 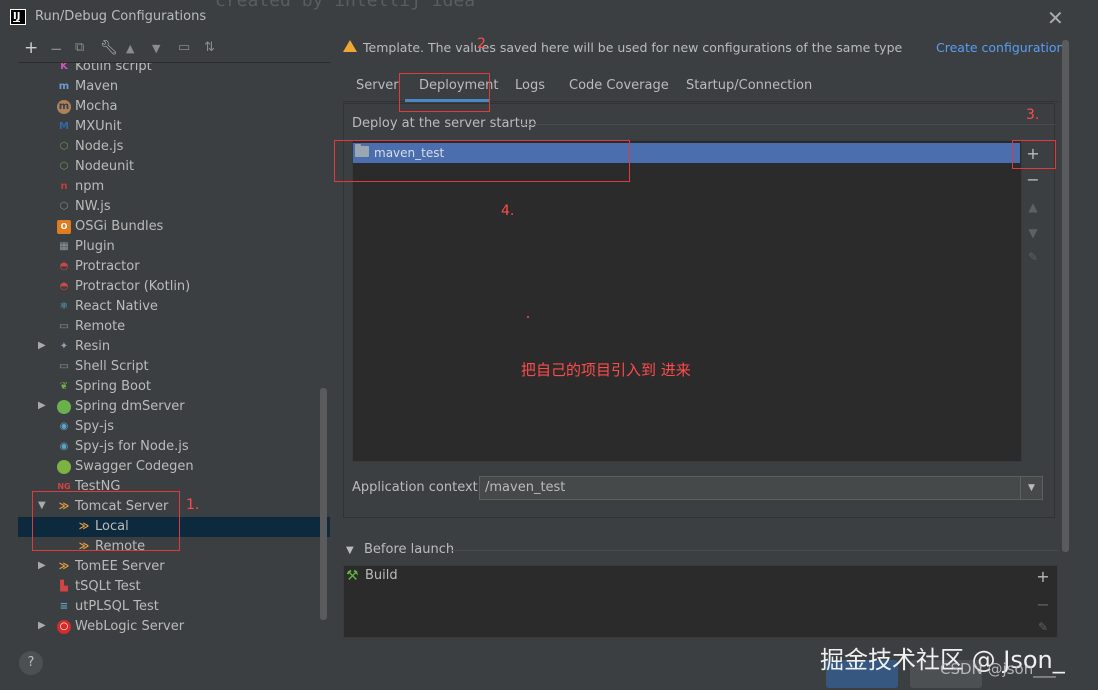 What do you see at coordinates (1033, 301) in the screenshot?
I see `deployment-tools: + − ▲ ▼ ✎` at bounding box center [1033, 301].